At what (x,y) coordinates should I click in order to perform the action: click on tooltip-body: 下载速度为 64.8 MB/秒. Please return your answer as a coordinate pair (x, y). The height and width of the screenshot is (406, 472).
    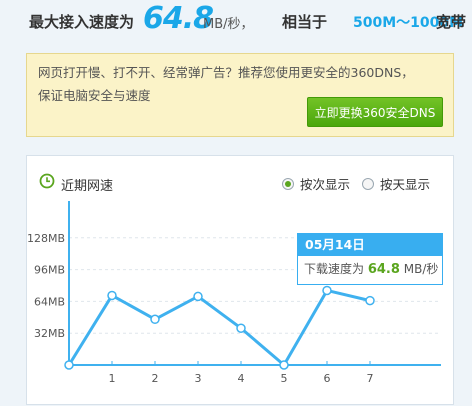
    Looking at the image, I should click on (370, 269).